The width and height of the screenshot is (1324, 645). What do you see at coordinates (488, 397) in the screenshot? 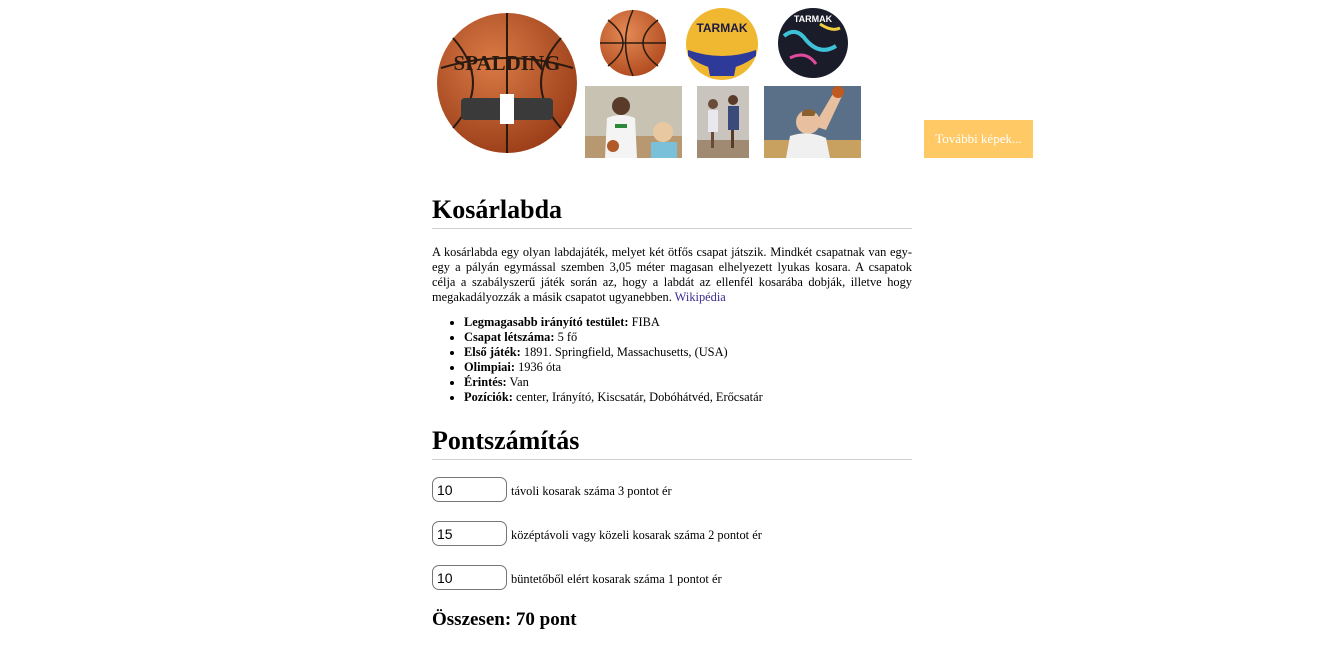
I see `fact-label: Pozíciók:` at bounding box center [488, 397].